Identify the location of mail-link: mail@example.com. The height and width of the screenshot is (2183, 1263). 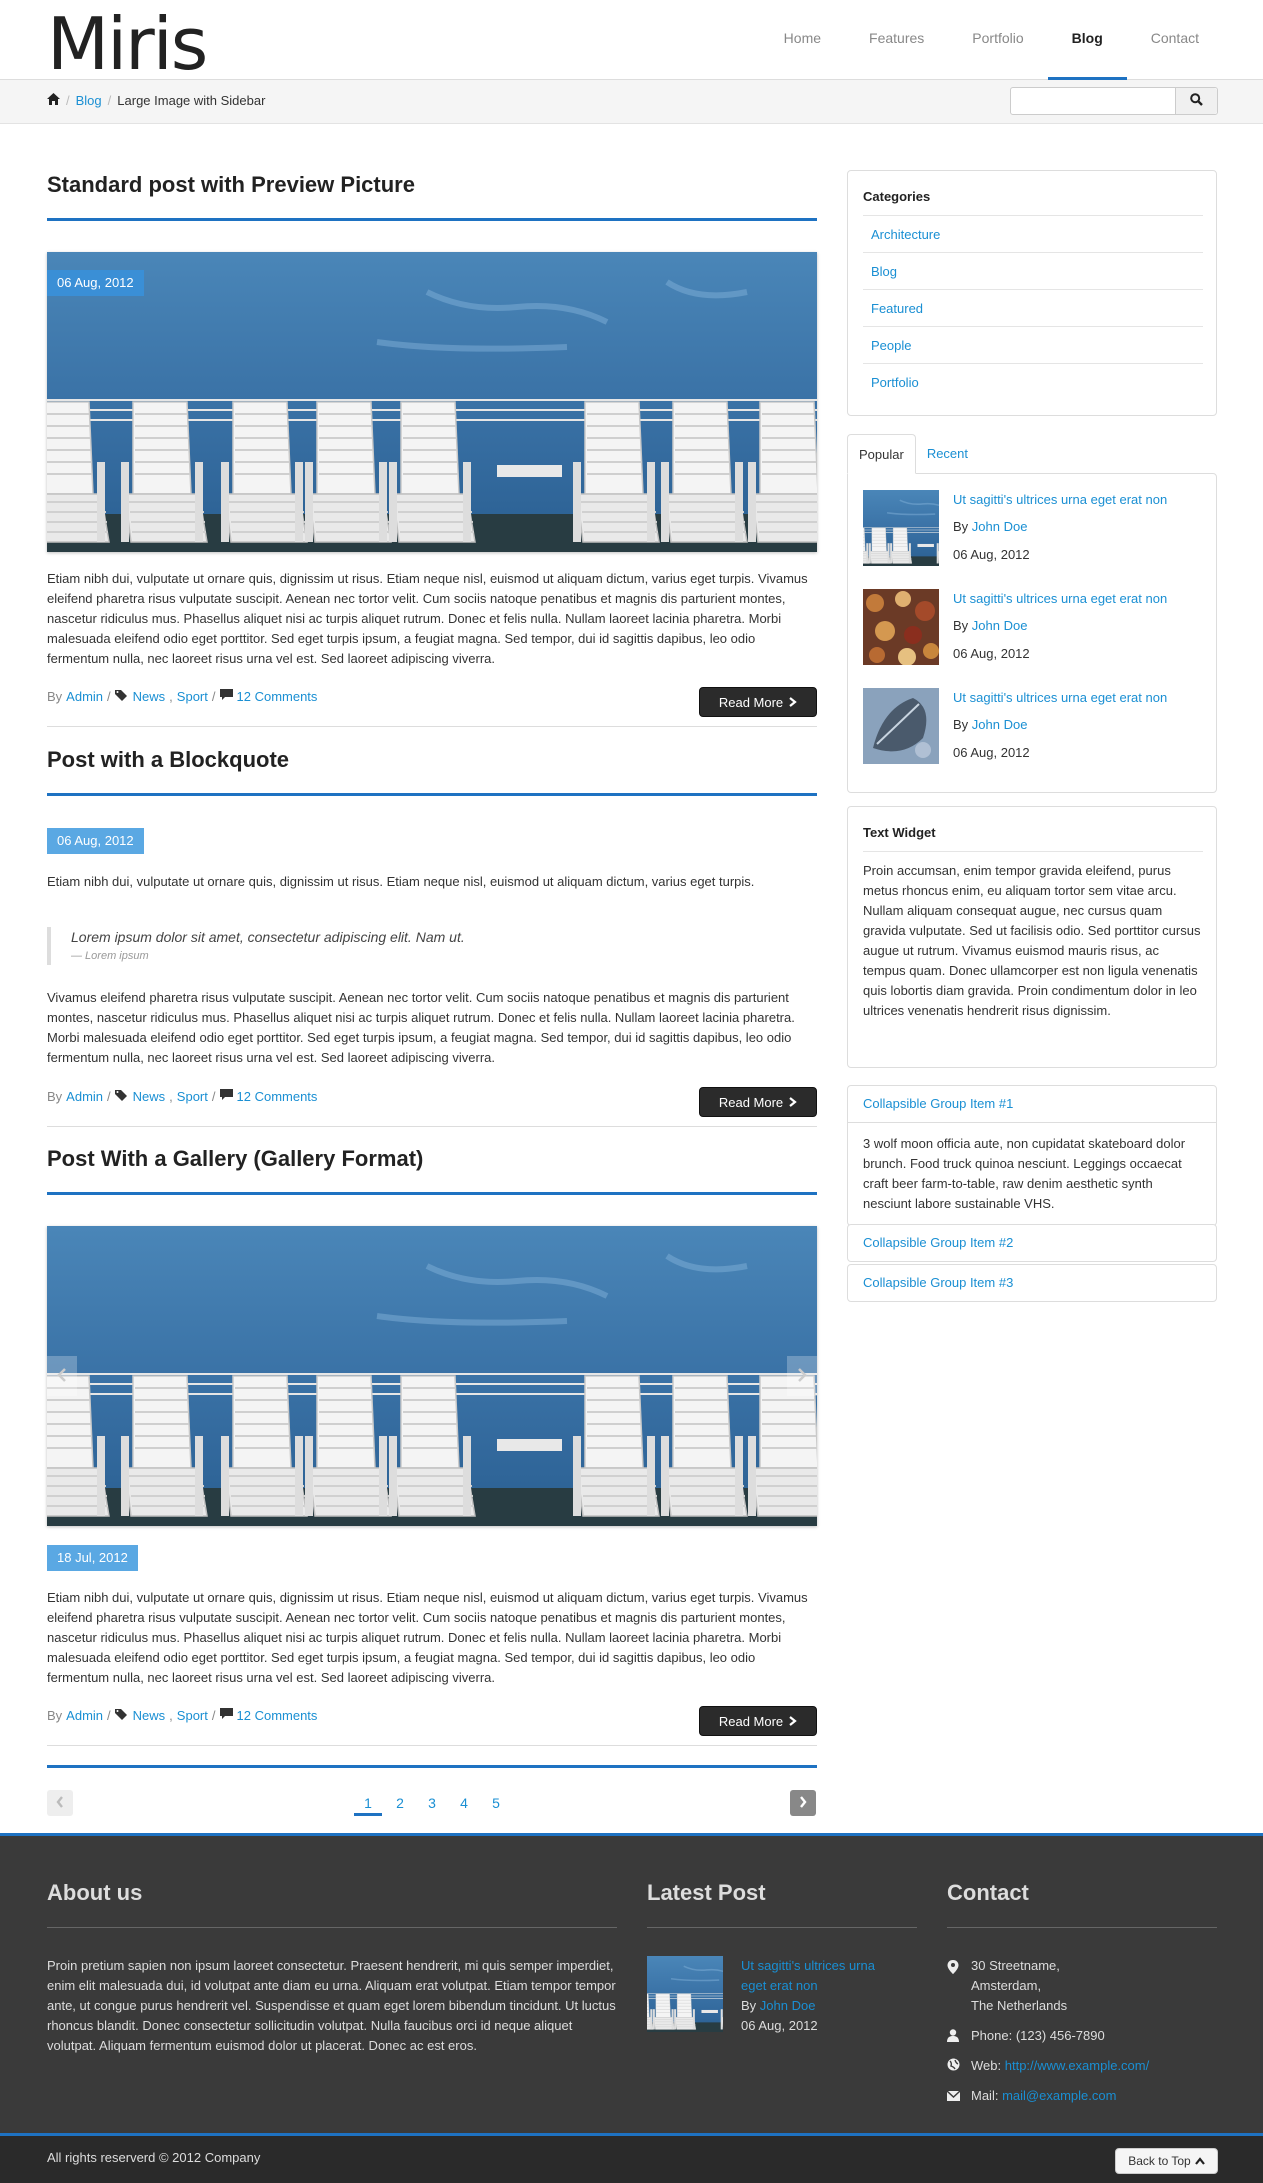
(1059, 2095).